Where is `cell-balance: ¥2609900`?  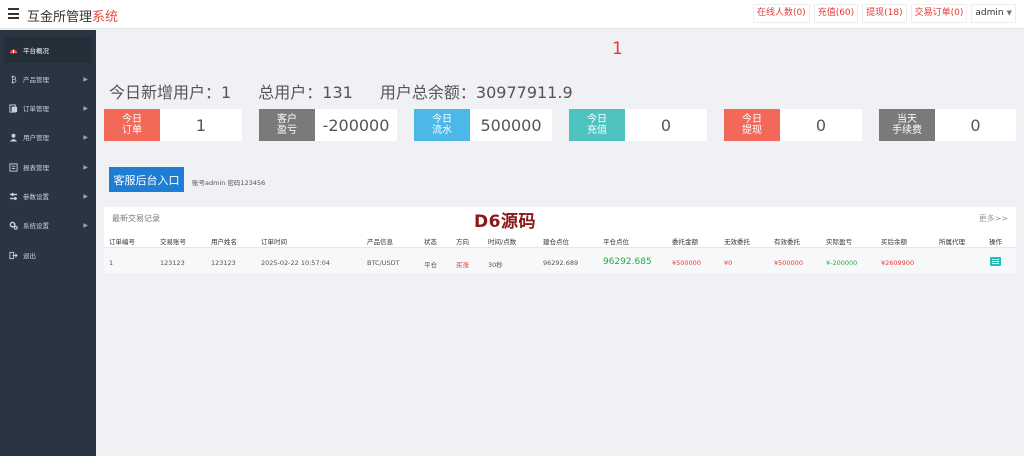 cell-balance: ¥2609900 is located at coordinates (898, 263).